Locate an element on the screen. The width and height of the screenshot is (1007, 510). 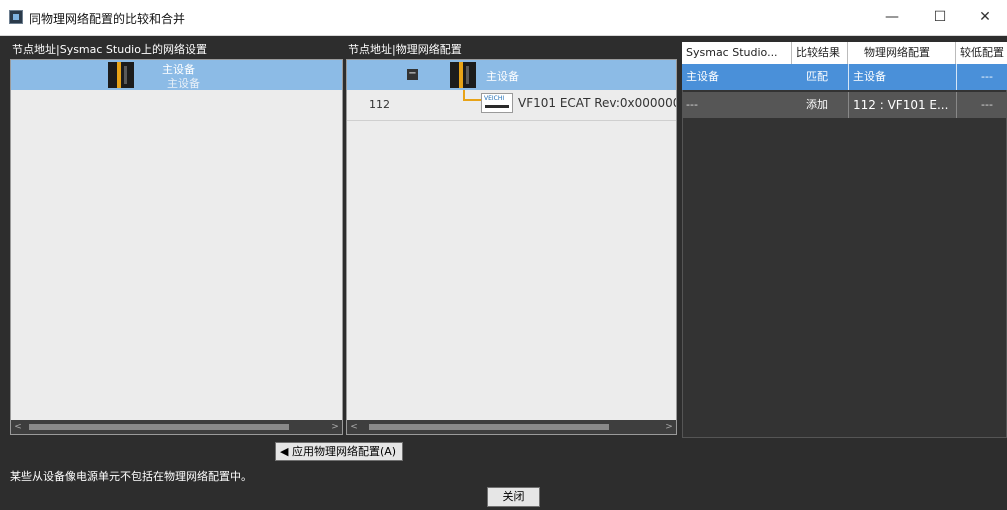
drive-brand-logo: VEICHI is located at coordinates (494, 98).